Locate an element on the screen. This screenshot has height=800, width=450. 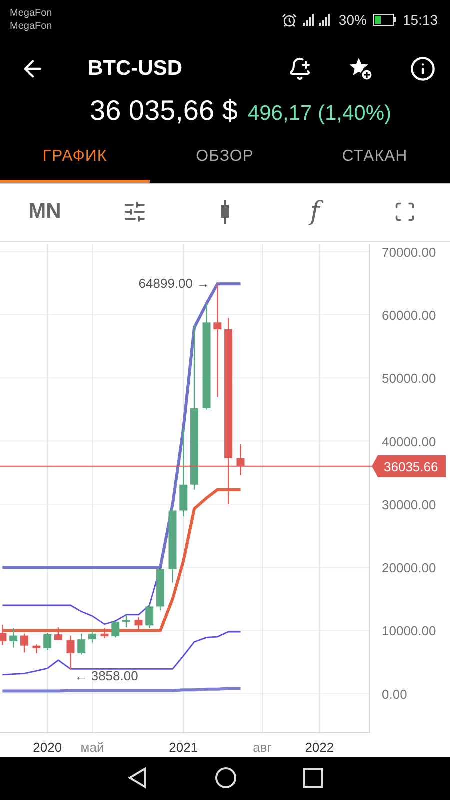
symbol-title: BTC-USD is located at coordinates (136, 68).